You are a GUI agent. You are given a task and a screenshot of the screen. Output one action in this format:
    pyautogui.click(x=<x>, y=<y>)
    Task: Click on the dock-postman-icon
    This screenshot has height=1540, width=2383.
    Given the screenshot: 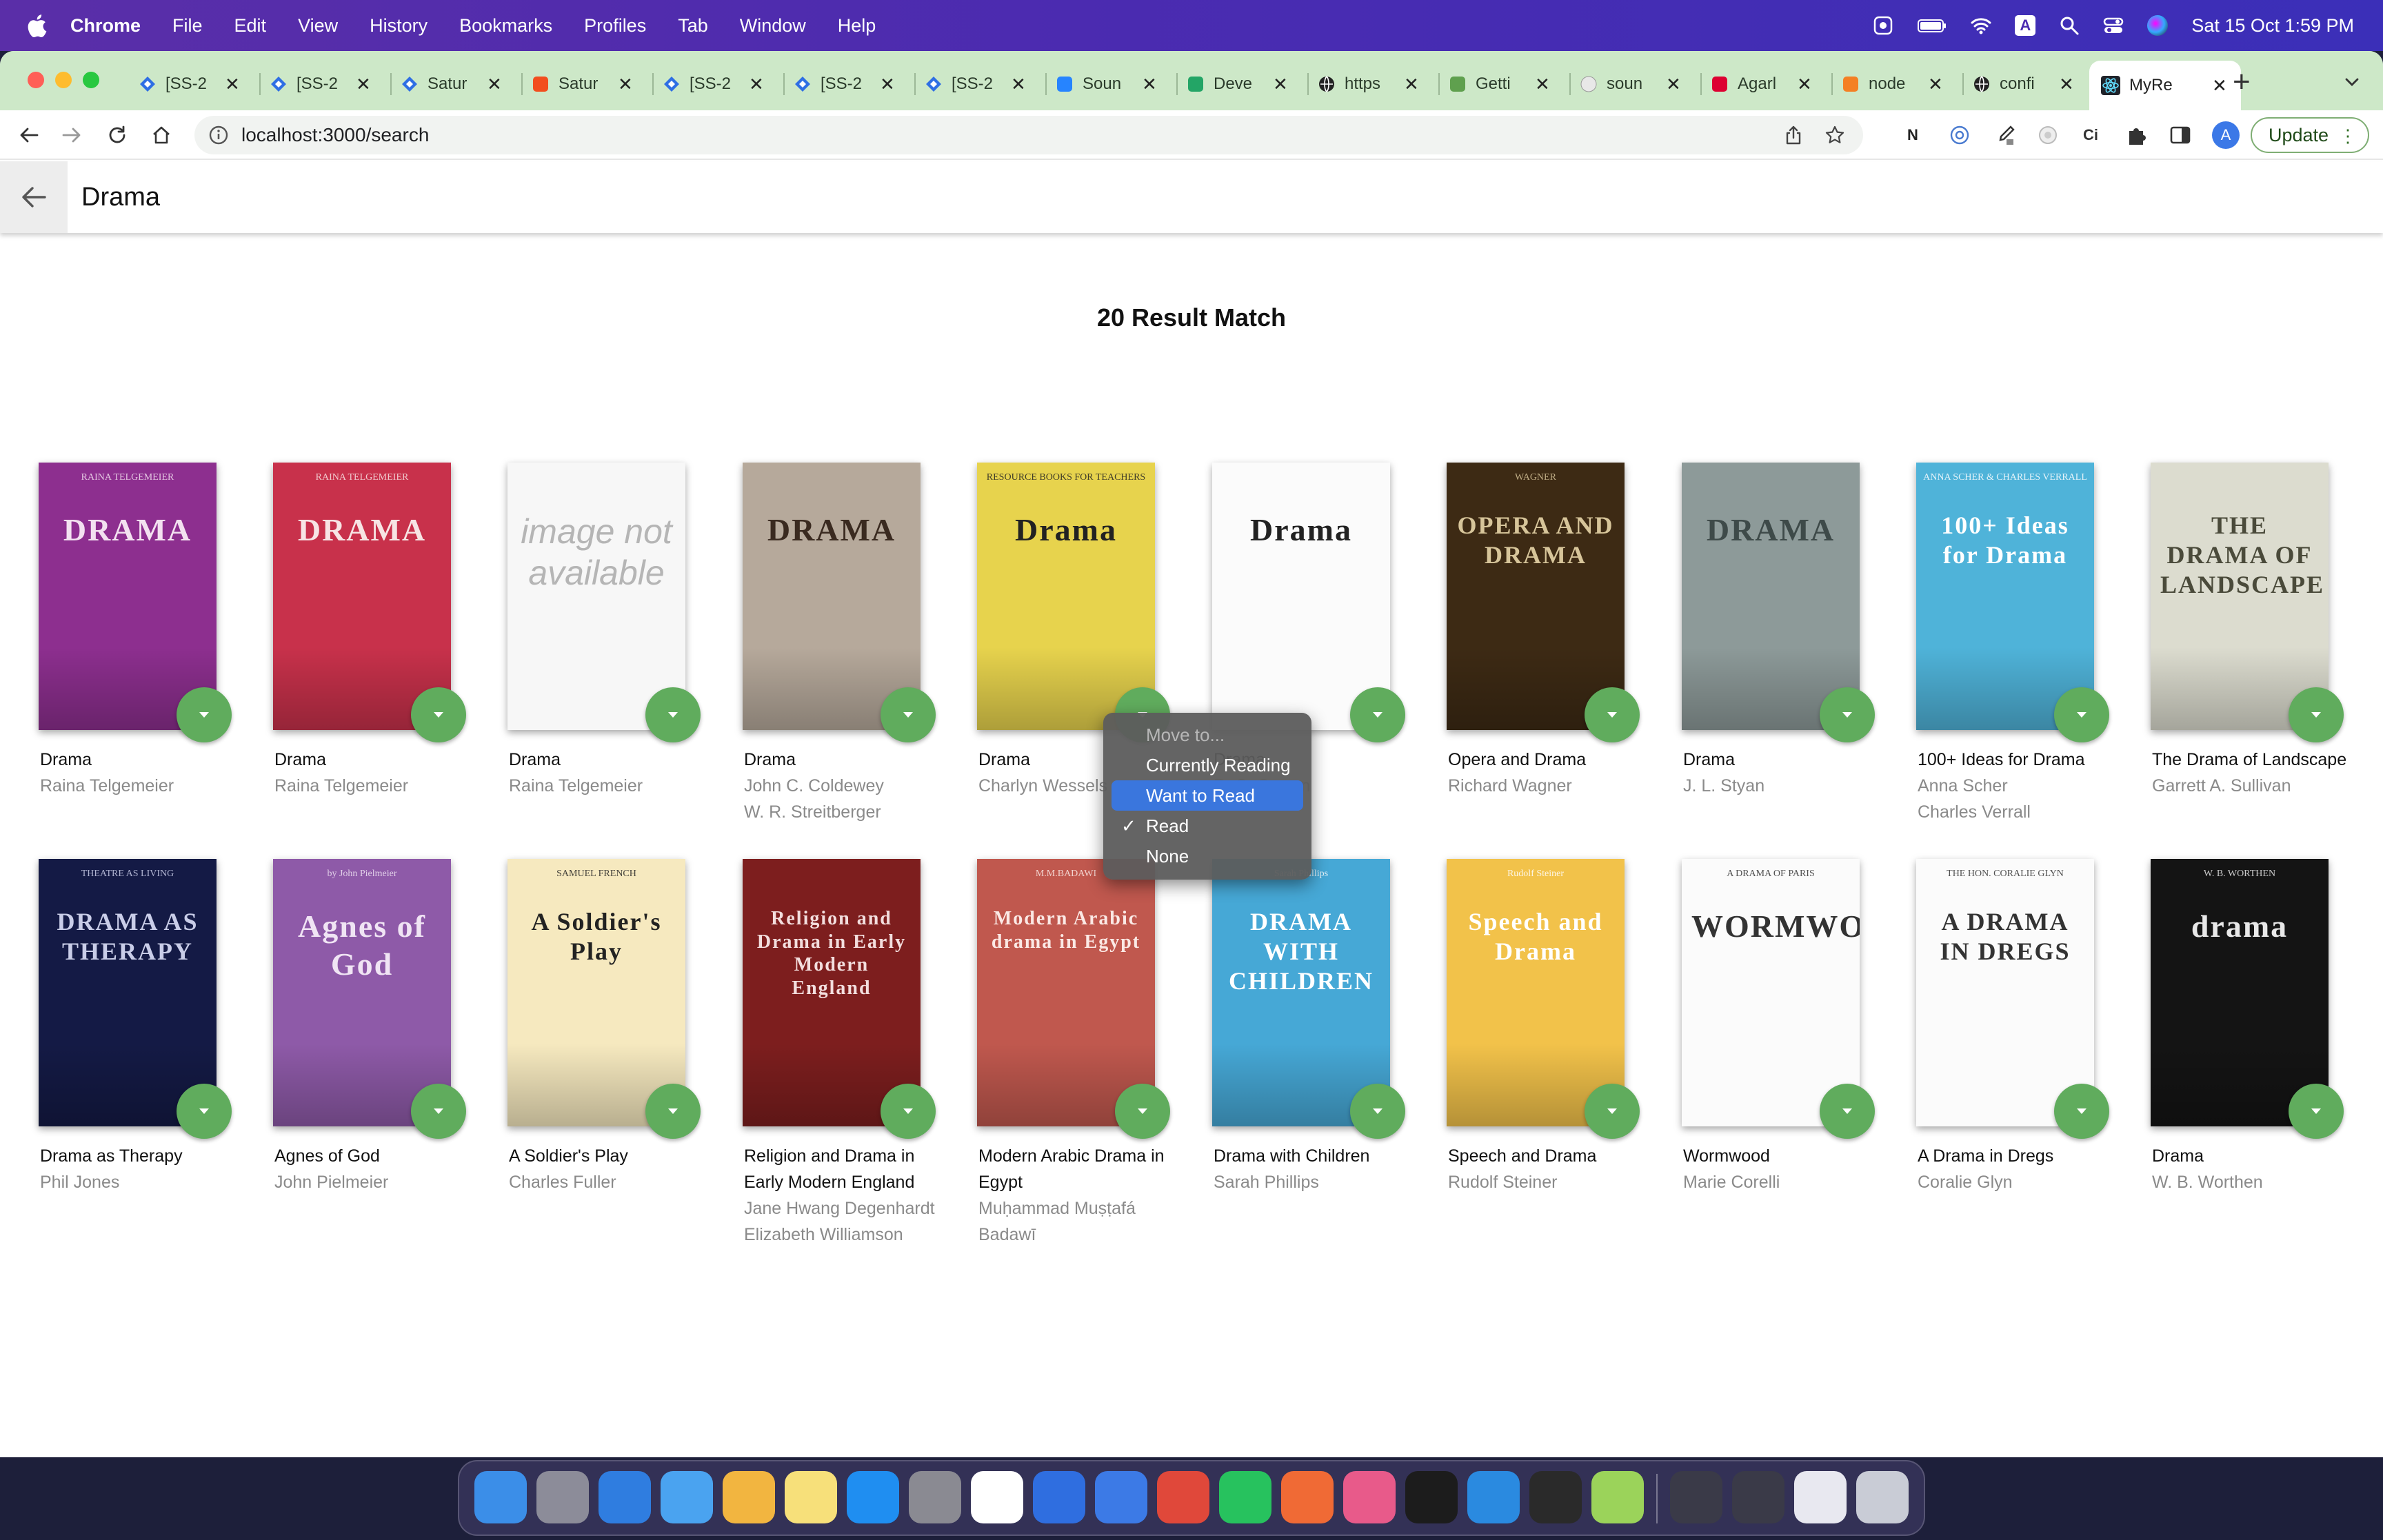 What is the action you would take?
    pyautogui.click(x=1307, y=1497)
    